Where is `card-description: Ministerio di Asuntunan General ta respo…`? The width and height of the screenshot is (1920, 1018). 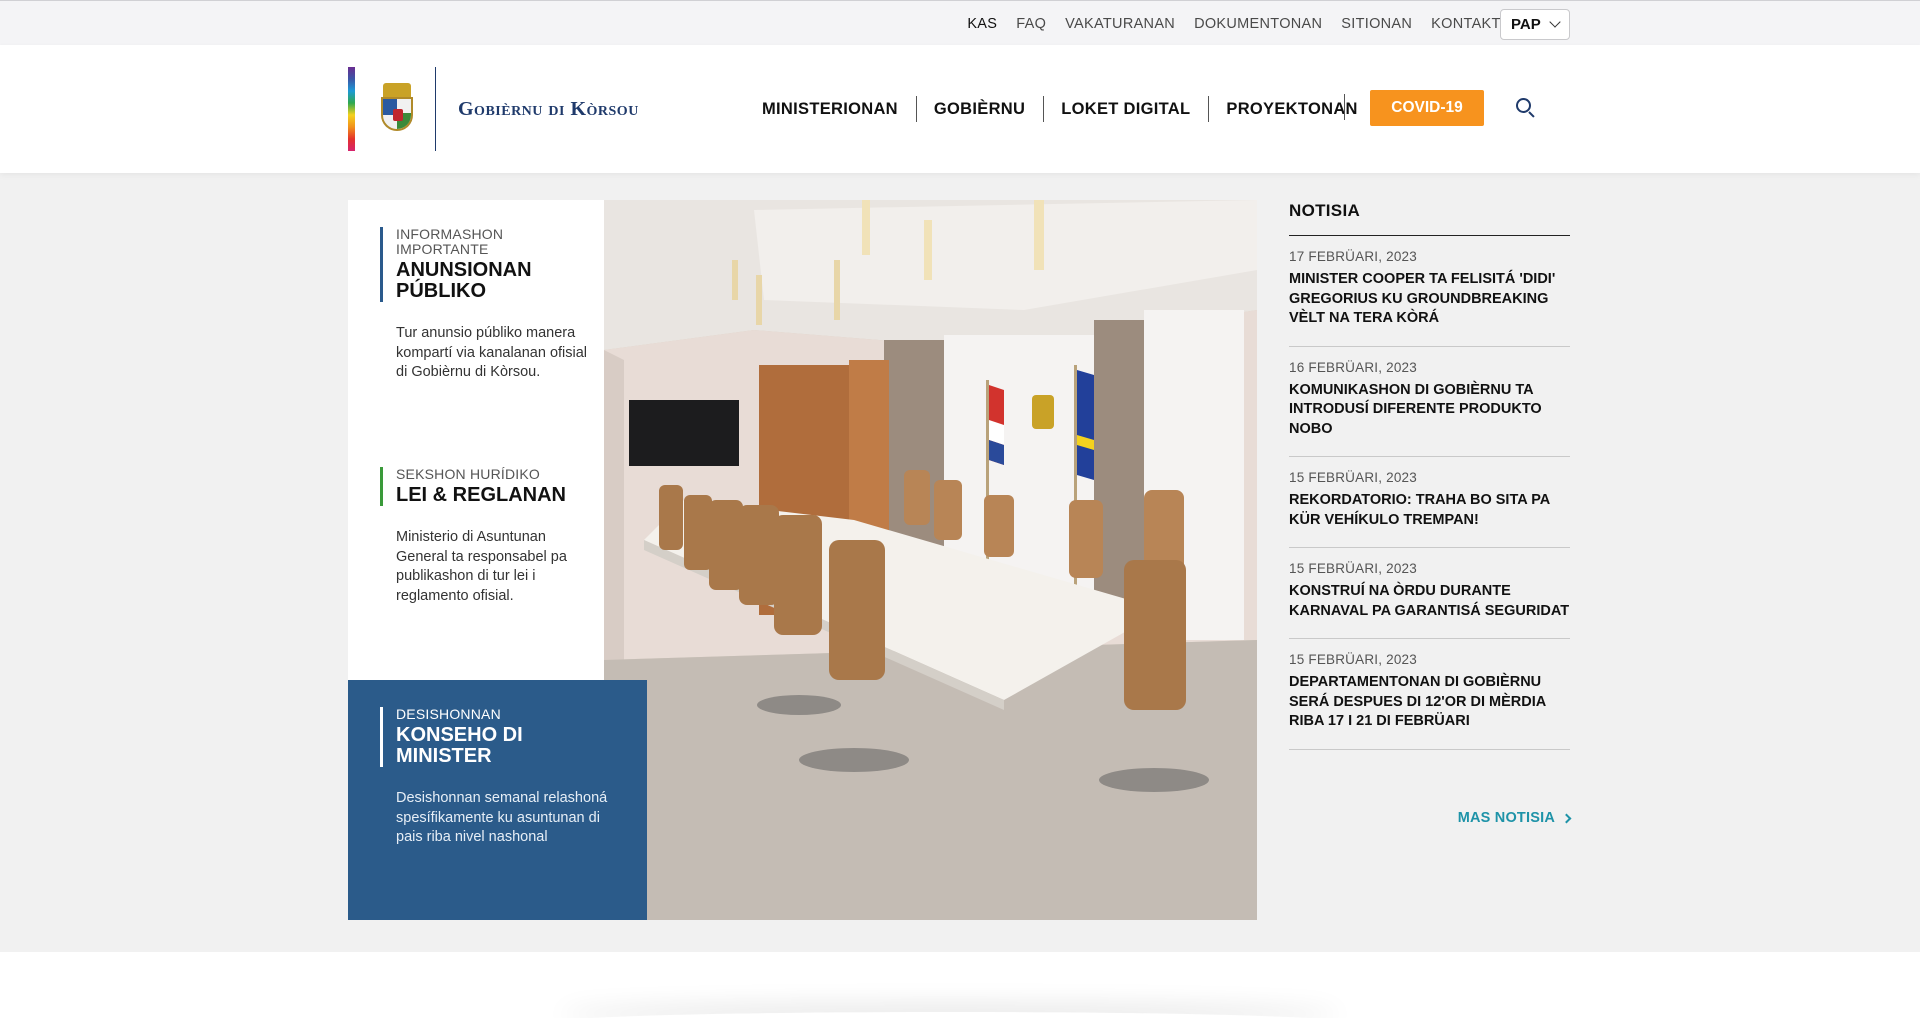
card-description: Ministerio di Asuntunan General ta respo… is located at coordinates (481, 566).